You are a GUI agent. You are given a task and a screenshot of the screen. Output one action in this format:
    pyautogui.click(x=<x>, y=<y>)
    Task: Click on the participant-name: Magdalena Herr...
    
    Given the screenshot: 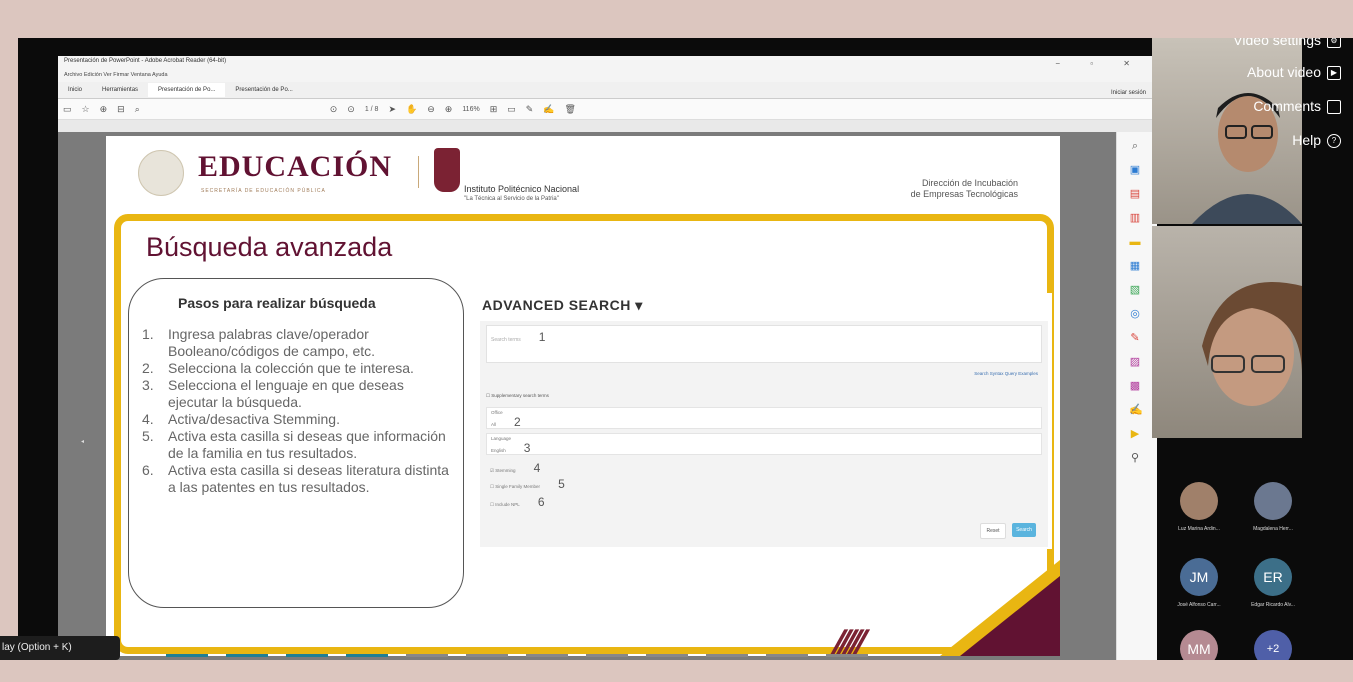 What is the action you would take?
    pyautogui.click(x=1273, y=529)
    